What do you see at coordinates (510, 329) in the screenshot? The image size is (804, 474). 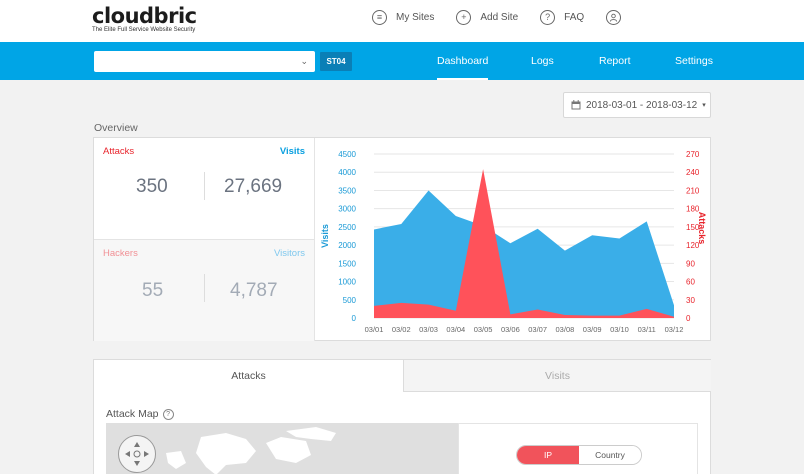 I see `x-tick-label: 03/06` at bounding box center [510, 329].